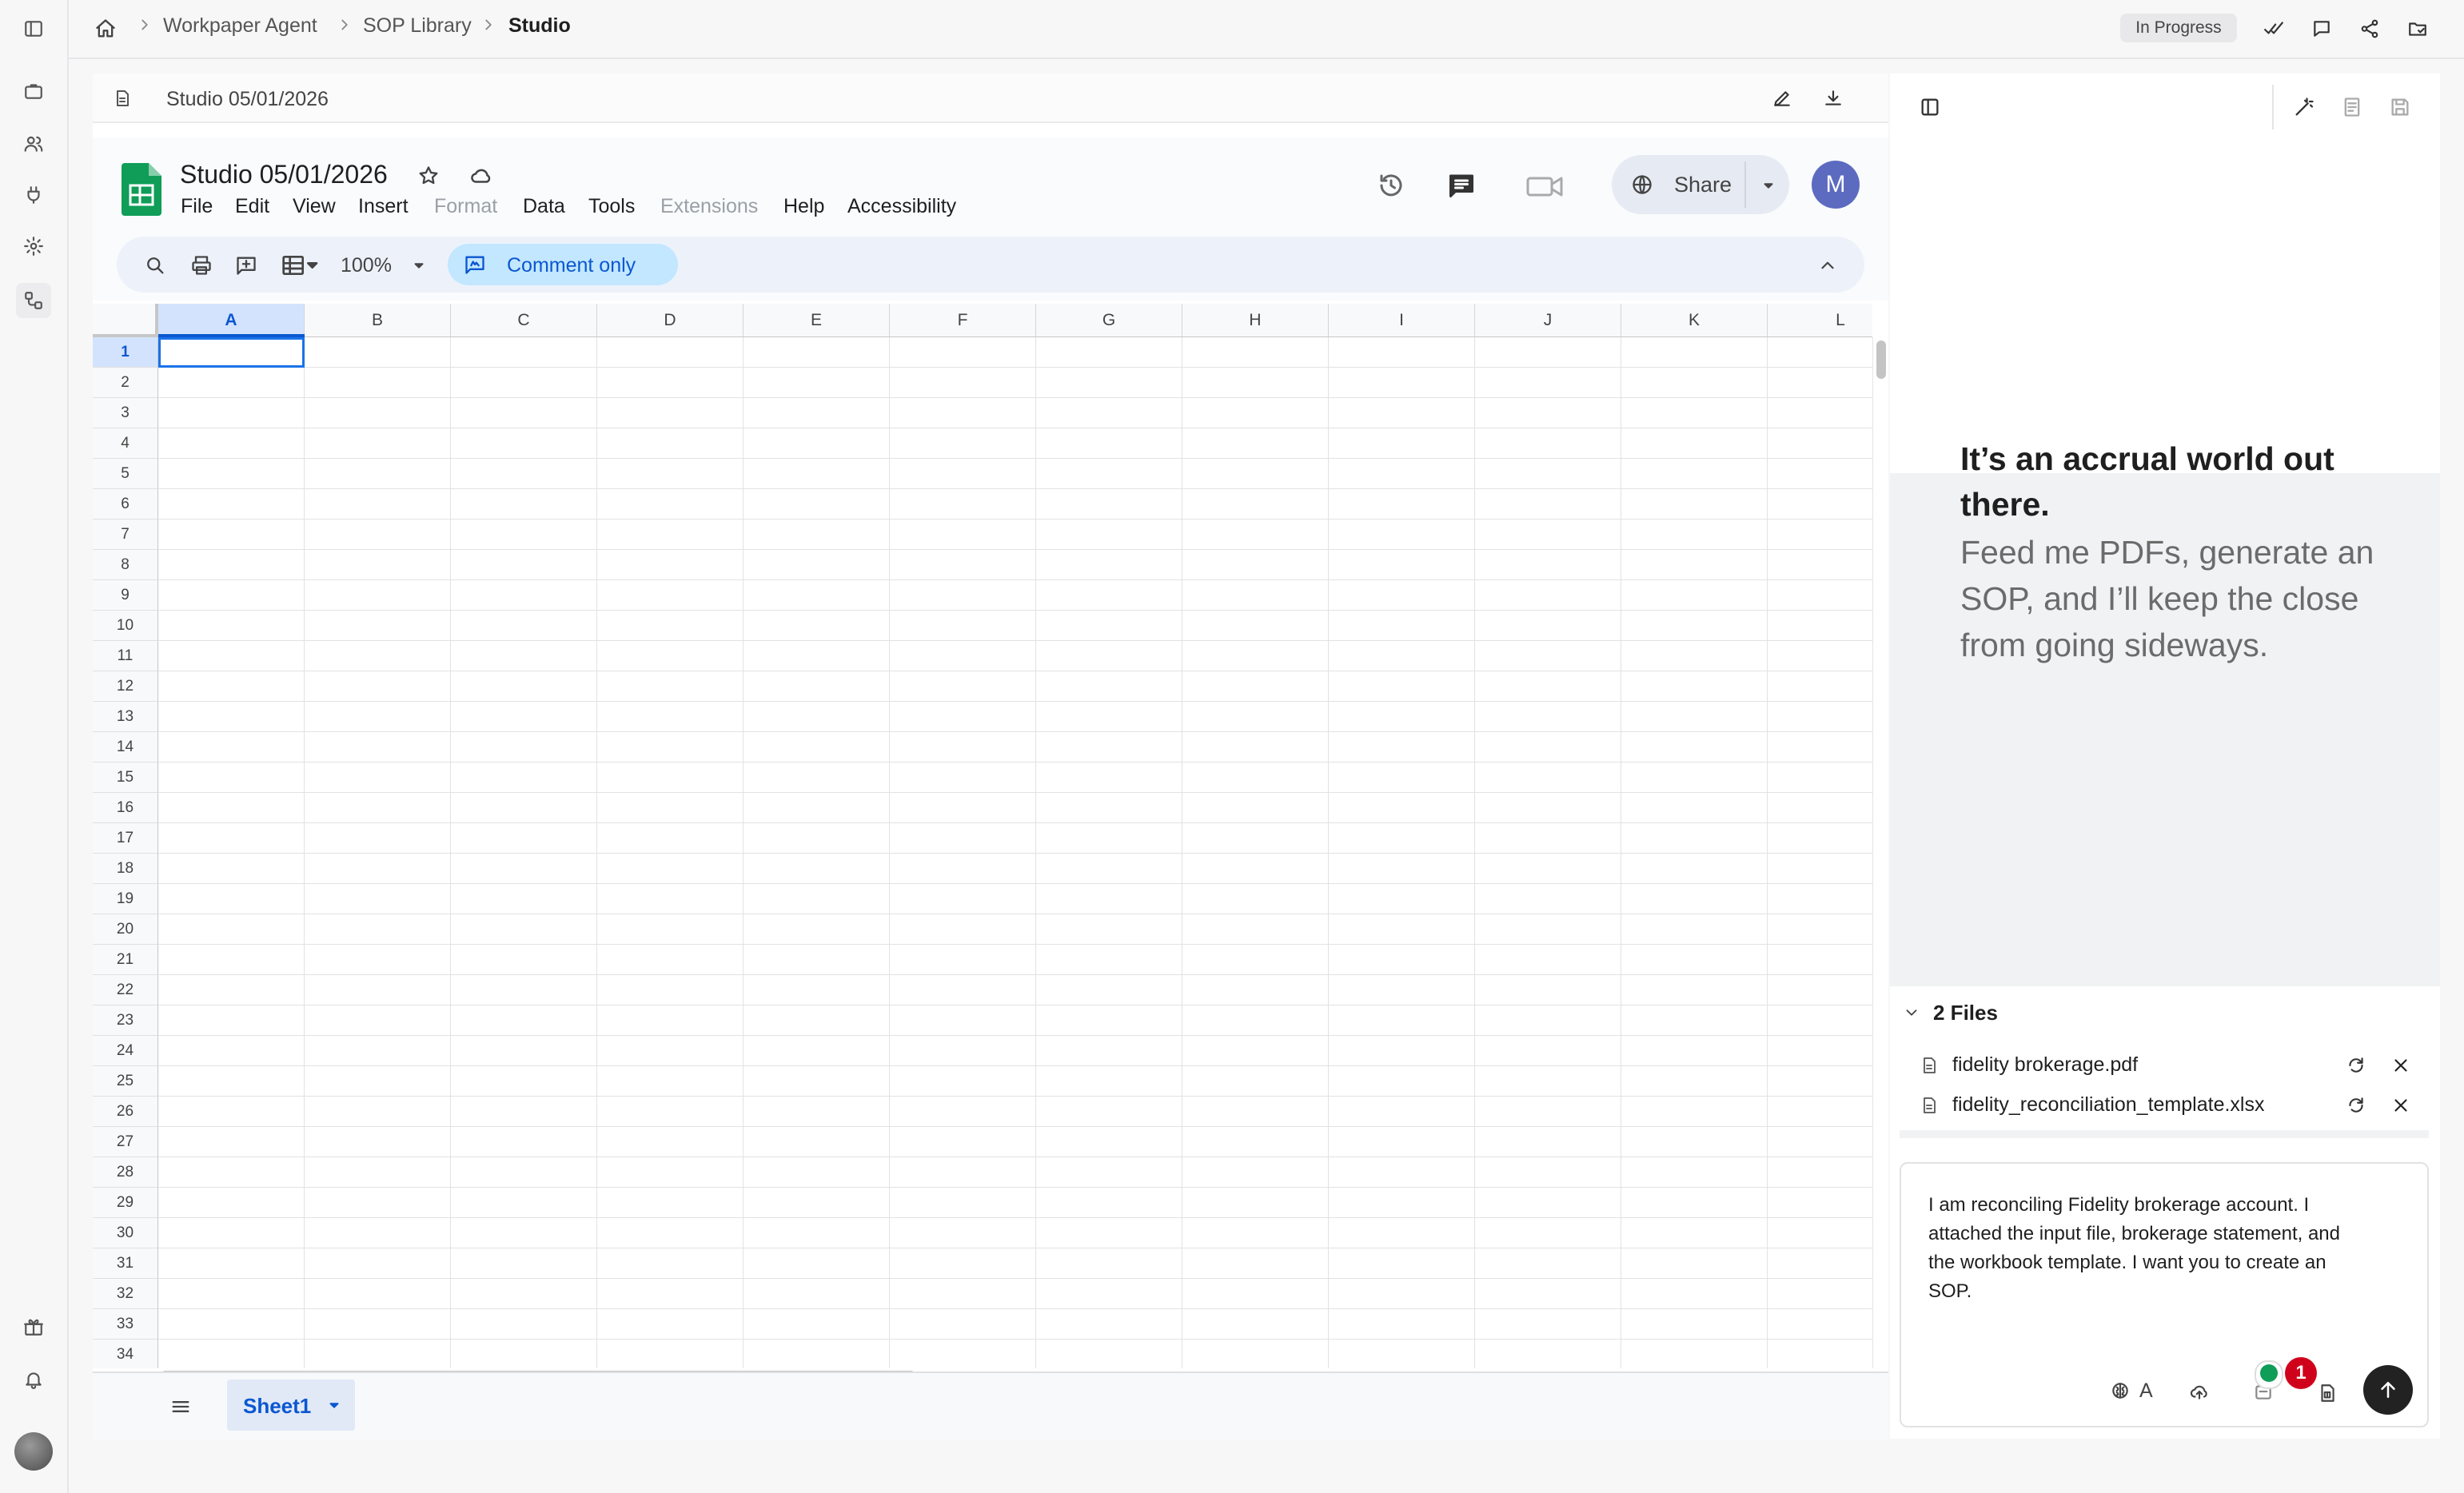 The image size is (2464, 1493). What do you see at coordinates (334, 1405) in the screenshot?
I see `sheet-tab-caret-icon` at bounding box center [334, 1405].